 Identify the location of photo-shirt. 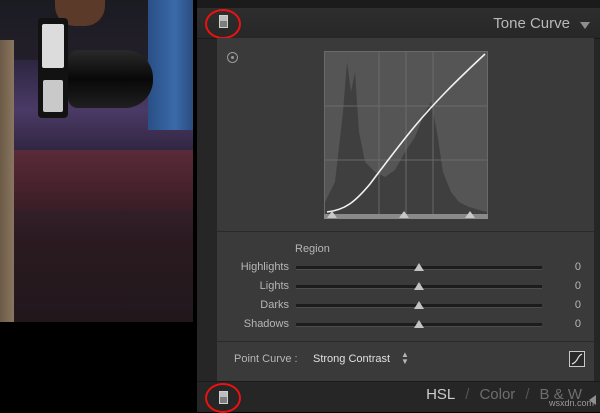
(170, 65).